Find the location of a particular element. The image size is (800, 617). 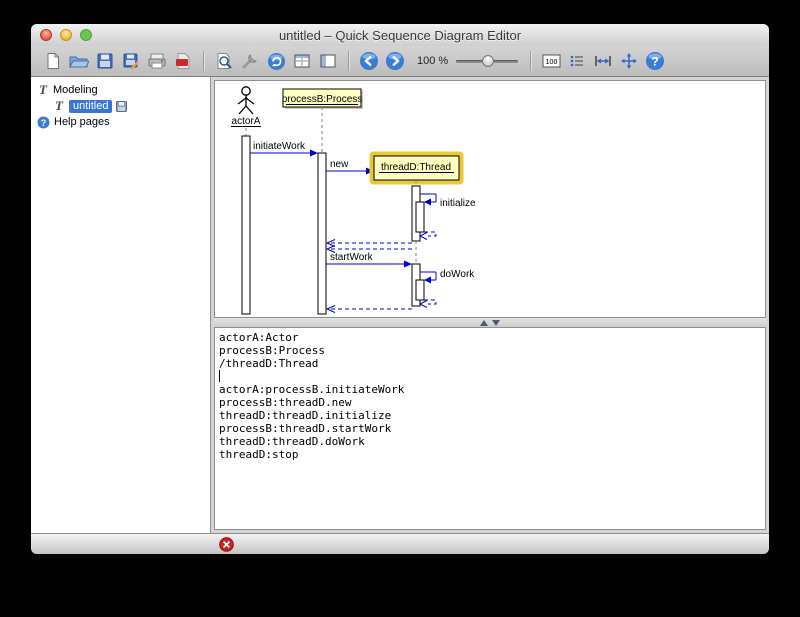

help-pages-label: Help pages is located at coordinates (82, 121).